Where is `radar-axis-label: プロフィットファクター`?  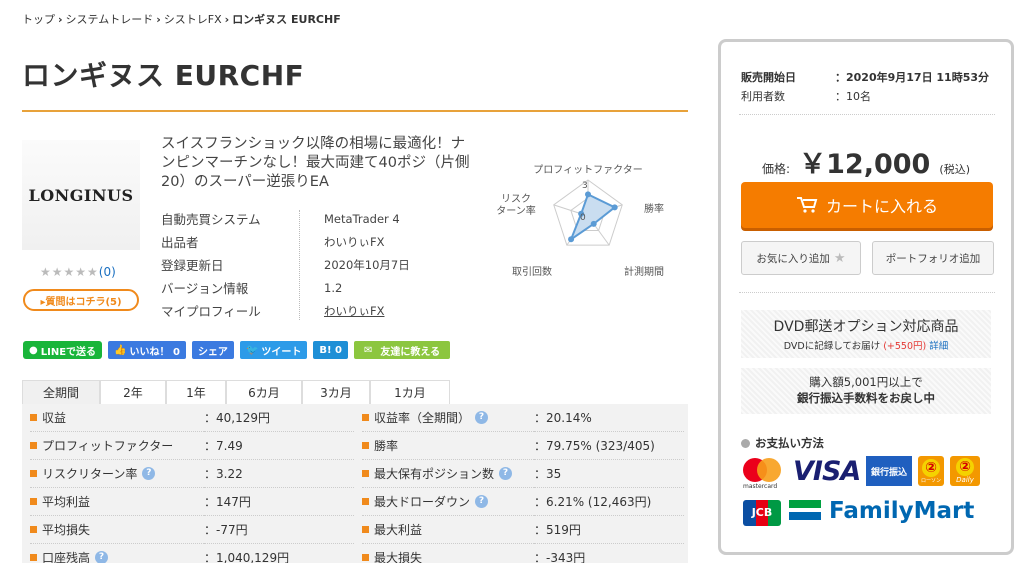
radar-axis-label: プロフィットファクター is located at coordinates (587, 170).